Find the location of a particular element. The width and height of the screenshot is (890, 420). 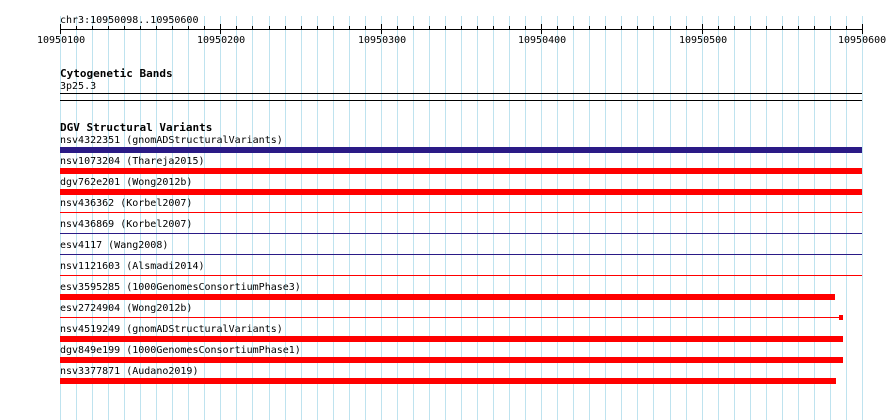

variant-row: nsv4519249 (gnomADStructuralVariants) is located at coordinates (445, 334).